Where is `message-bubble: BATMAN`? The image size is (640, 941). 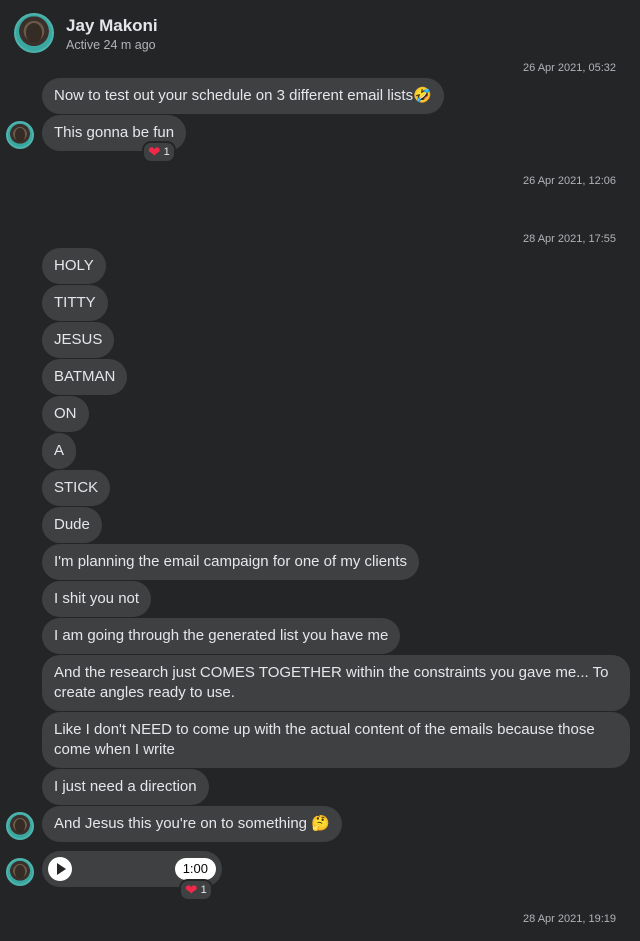
message-bubble: BATMAN is located at coordinates (85, 377).